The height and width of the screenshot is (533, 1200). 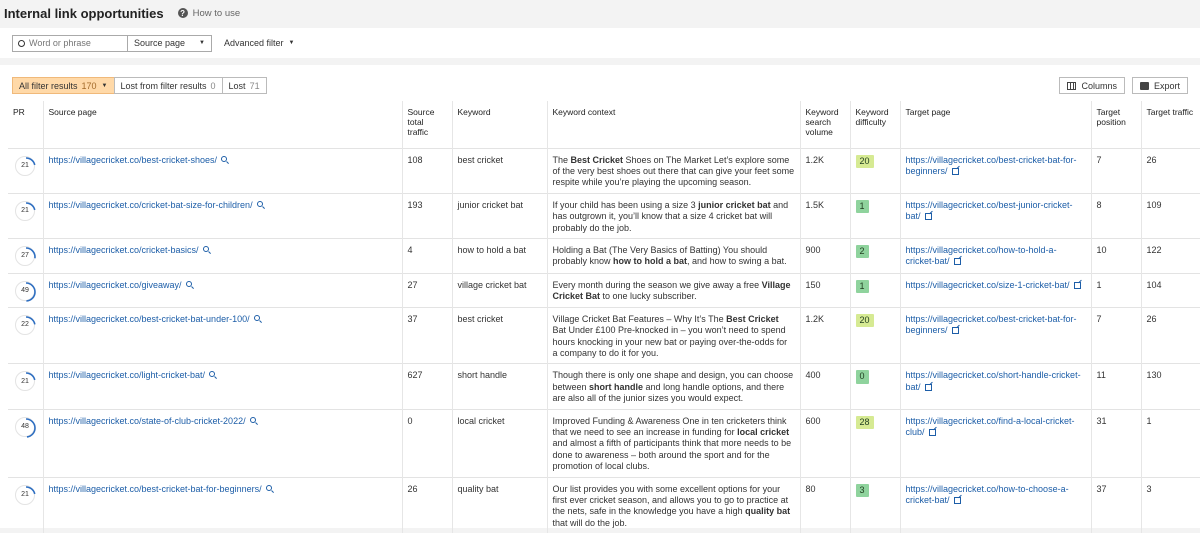 I want to click on keyword-difficulty-cell: 1, so click(x=874, y=290).